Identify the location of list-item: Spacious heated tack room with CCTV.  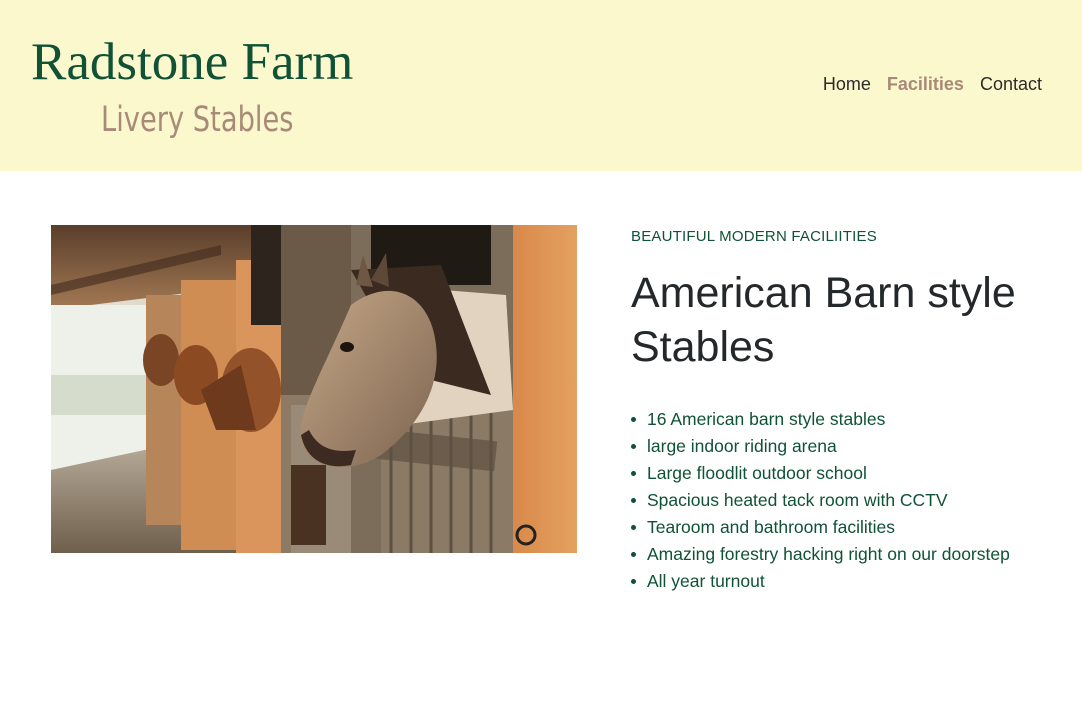
(820, 500).